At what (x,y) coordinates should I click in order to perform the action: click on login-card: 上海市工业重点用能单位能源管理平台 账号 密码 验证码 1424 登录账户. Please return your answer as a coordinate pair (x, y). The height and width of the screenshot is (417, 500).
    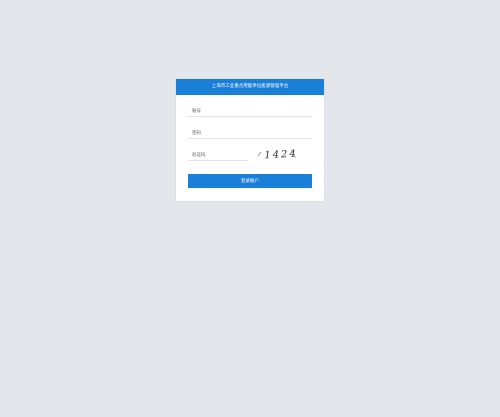
    Looking at the image, I should click on (250, 140).